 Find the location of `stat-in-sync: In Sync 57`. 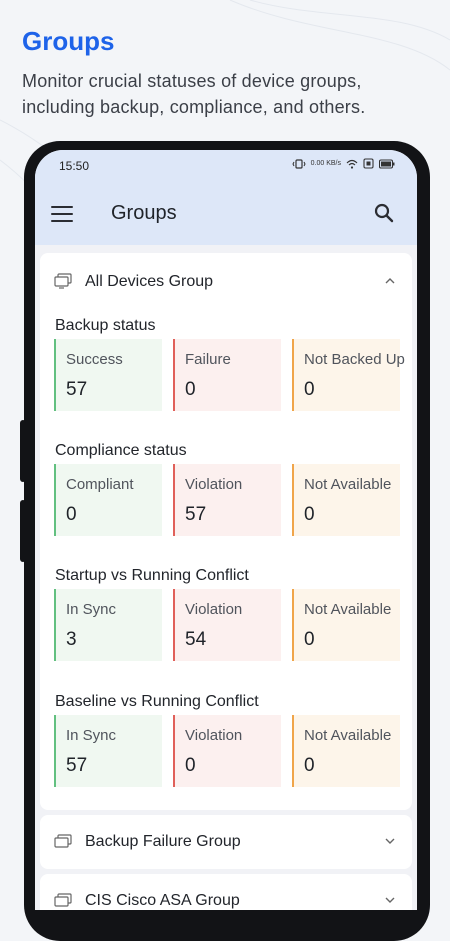

stat-in-sync: In Sync 57 is located at coordinates (108, 751).